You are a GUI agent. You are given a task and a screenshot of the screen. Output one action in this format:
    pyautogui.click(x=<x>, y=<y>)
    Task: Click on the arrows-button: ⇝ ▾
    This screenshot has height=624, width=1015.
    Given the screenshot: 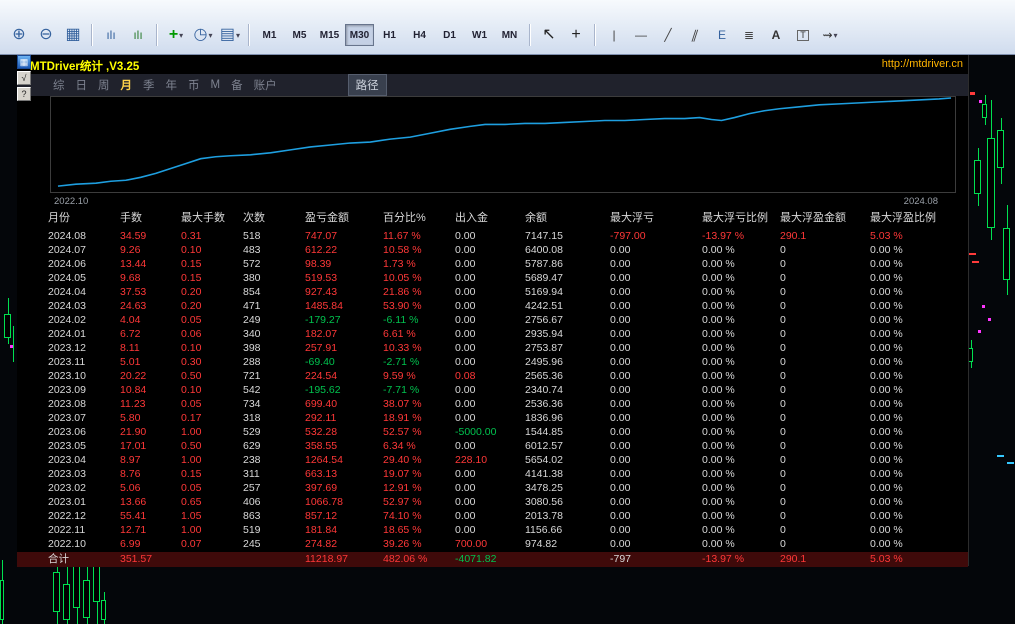 What is the action you would take?
    pyautogui.click(x=830, y=35)
    